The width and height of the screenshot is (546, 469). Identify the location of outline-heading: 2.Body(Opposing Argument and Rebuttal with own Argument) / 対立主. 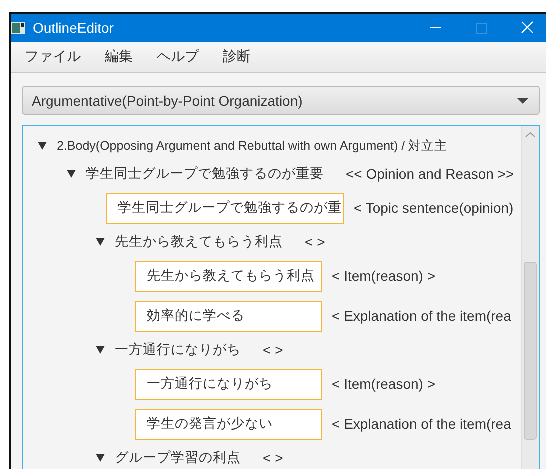
(252, 146).